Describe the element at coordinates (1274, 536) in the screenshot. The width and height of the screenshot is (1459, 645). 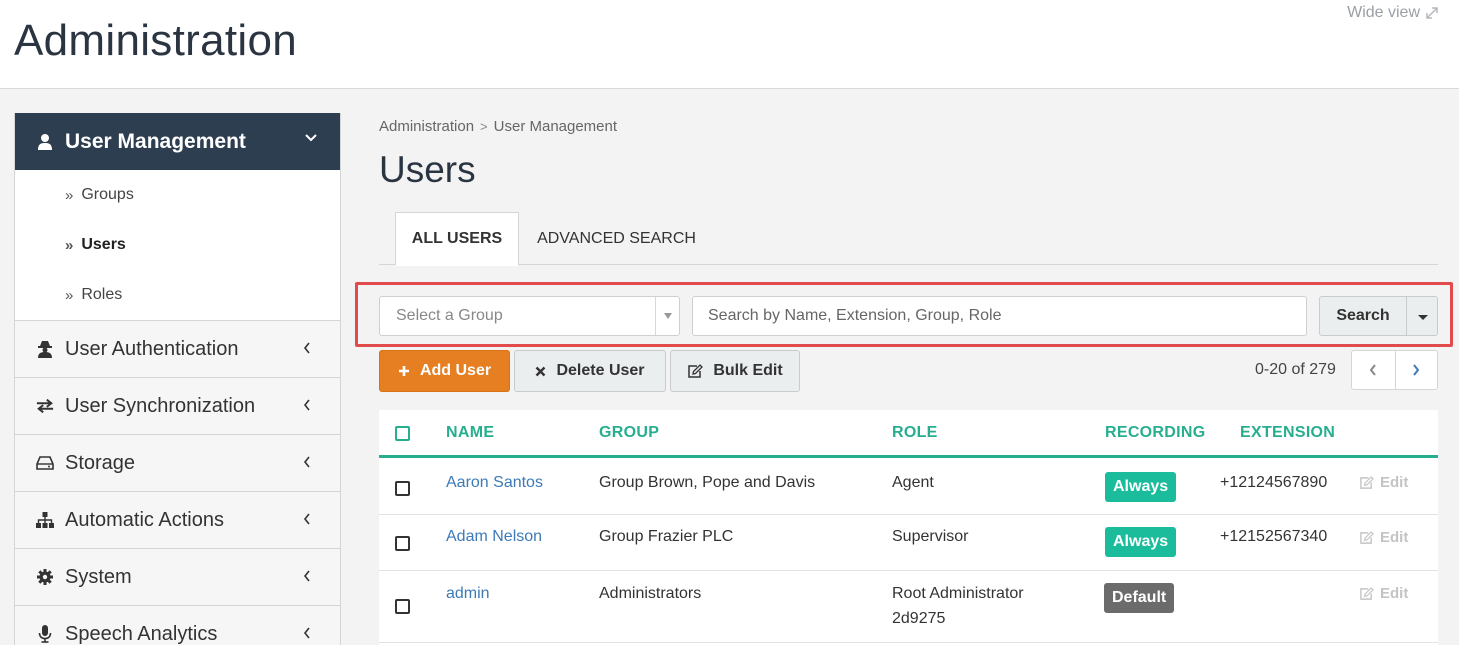
I see `user-extension: +12152567340` at that location.